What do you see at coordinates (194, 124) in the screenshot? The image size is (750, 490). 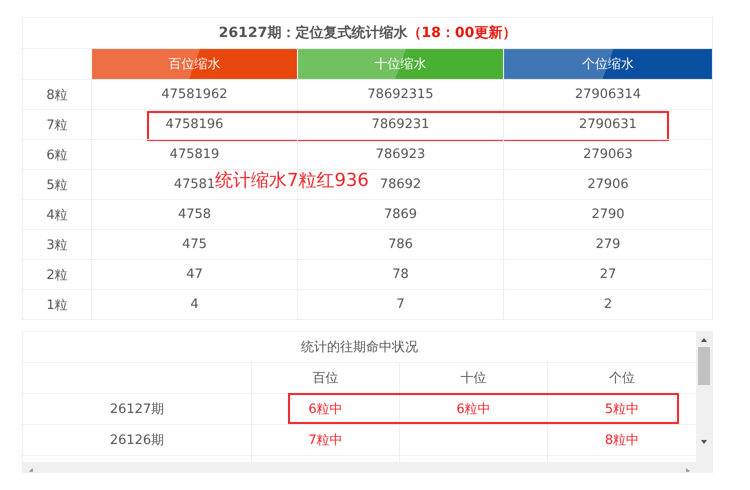 I see `table-cell: 4758196` at bounding box center [194, 124].